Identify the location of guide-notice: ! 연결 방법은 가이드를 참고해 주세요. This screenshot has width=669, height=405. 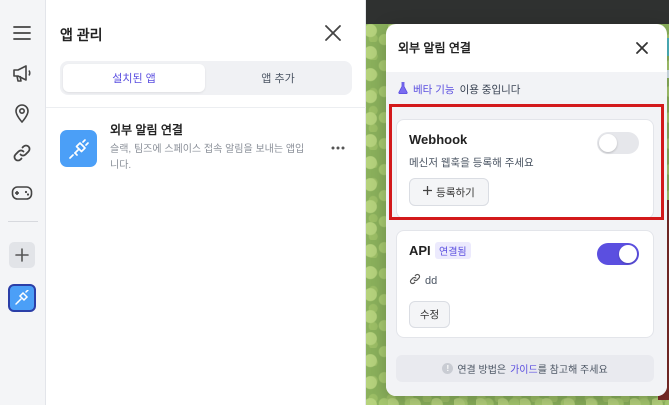
(525, 368).